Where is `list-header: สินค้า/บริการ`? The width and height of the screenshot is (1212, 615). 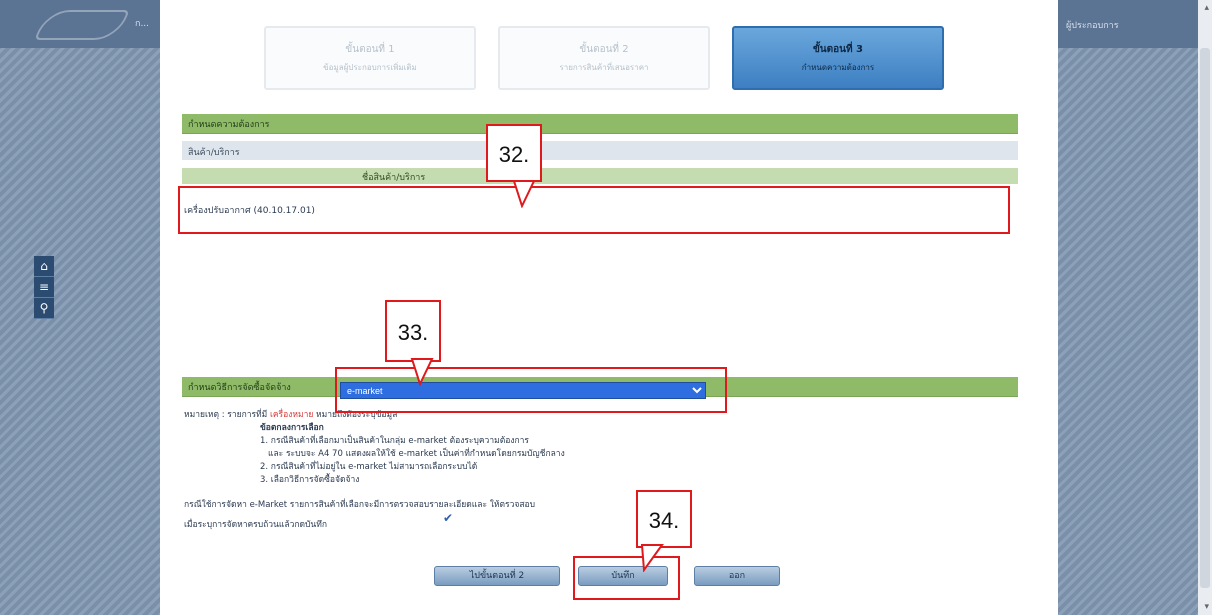 list-header: สินค้า/บริการ is located at coordinates (600, 150).